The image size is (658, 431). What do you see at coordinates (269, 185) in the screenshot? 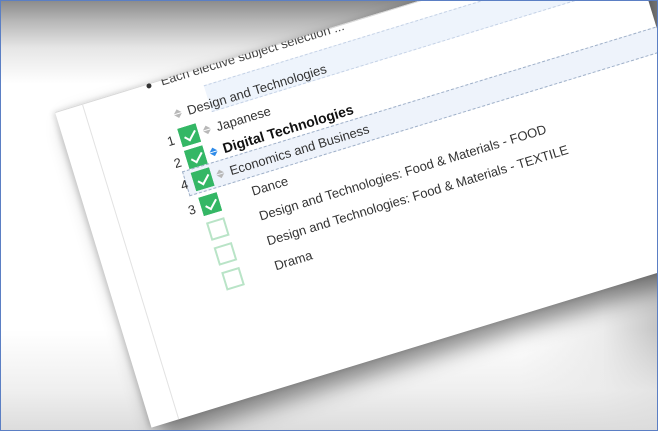
I see `subject-label: Dance` at bounding box center [269, 185].